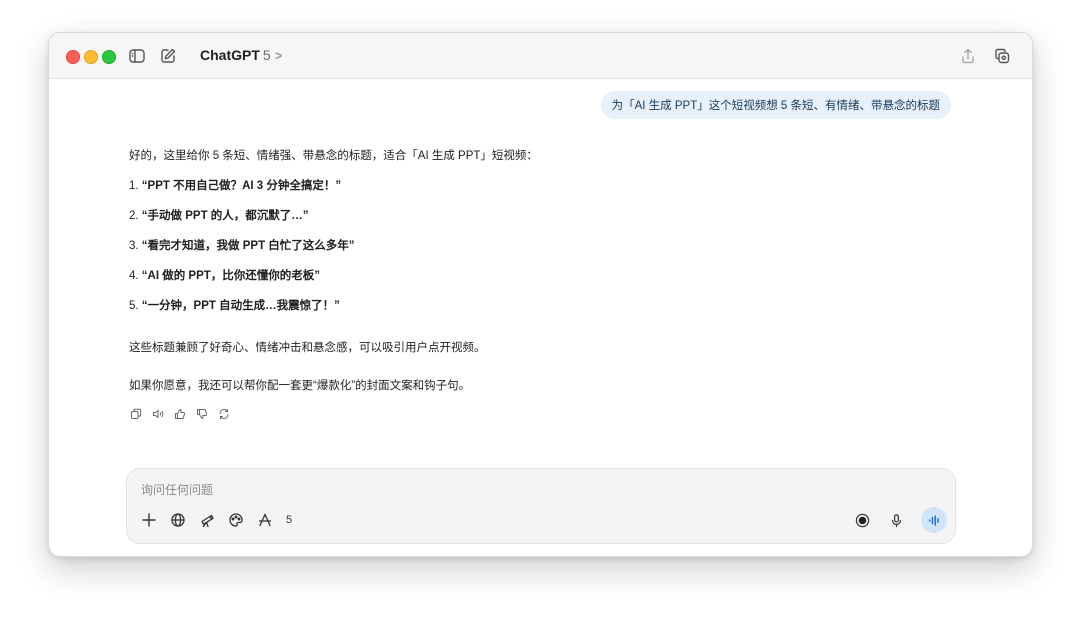 This screenshot has height=620, width=1080. Describe the element at coordinates (236, 520) in the screenshot. I see `palette-icon` at that location.